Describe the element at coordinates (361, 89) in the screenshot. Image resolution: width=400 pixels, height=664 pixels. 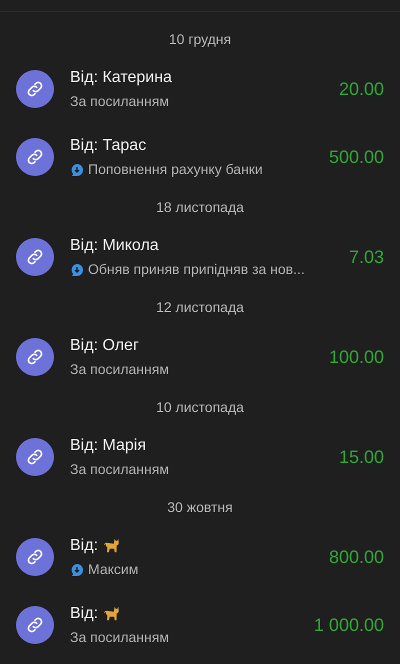
I see `amount: 20.00` at that location.